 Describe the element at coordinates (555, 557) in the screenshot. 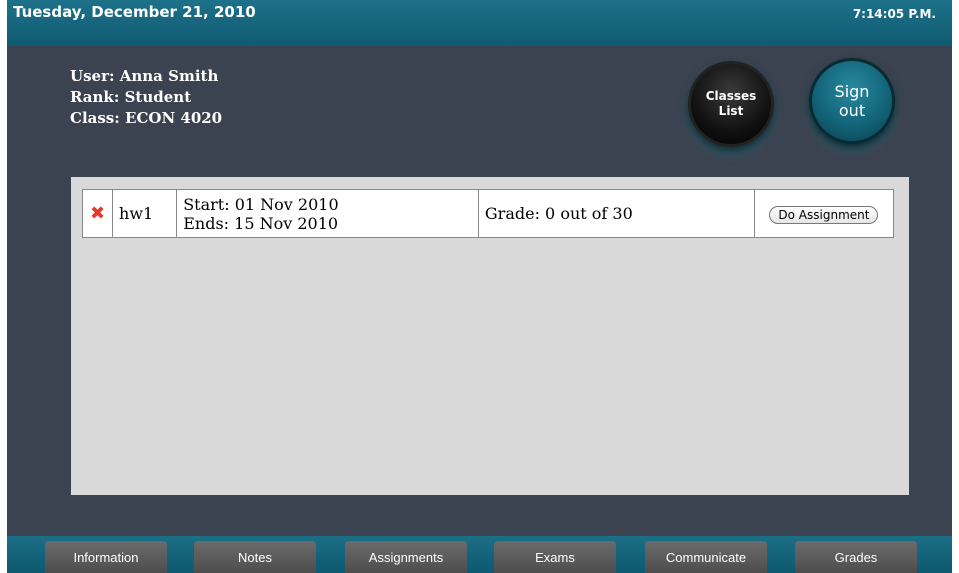

I see `tab-exams: Exams` at that location.